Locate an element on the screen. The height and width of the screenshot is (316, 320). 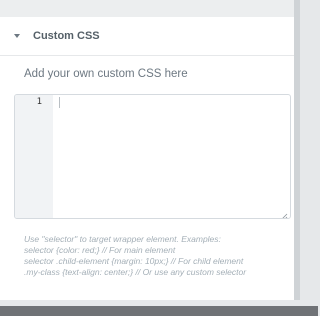
custom-css-description: Add your own custom CSS here is located at coordinates (106, 74).